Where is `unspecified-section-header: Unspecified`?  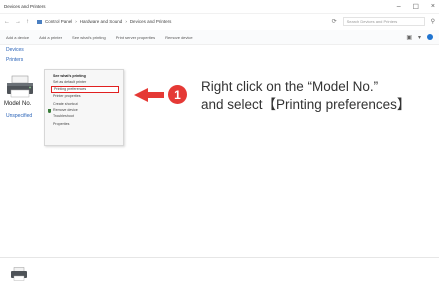 unspecified-section-header: Unspecified is located at coordinates (19, 116).